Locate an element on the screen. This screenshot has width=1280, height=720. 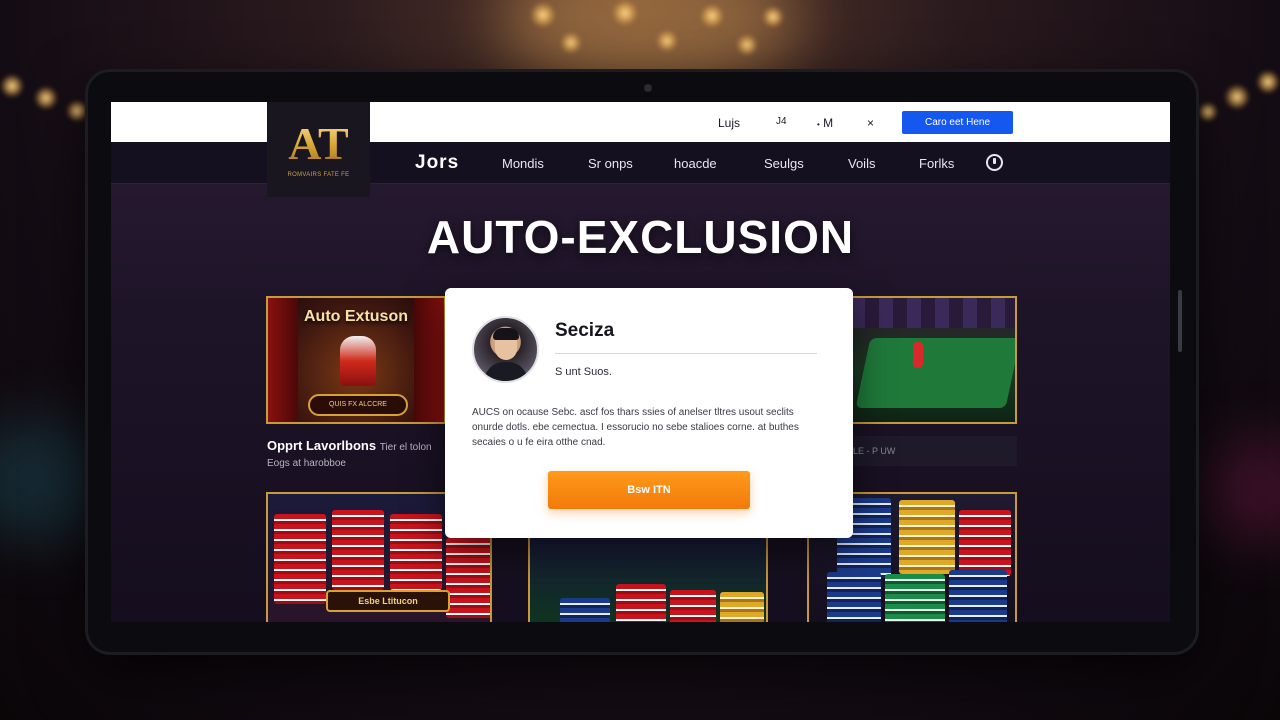
nav-item-1: Mondis is located at coordinates (523, 163).